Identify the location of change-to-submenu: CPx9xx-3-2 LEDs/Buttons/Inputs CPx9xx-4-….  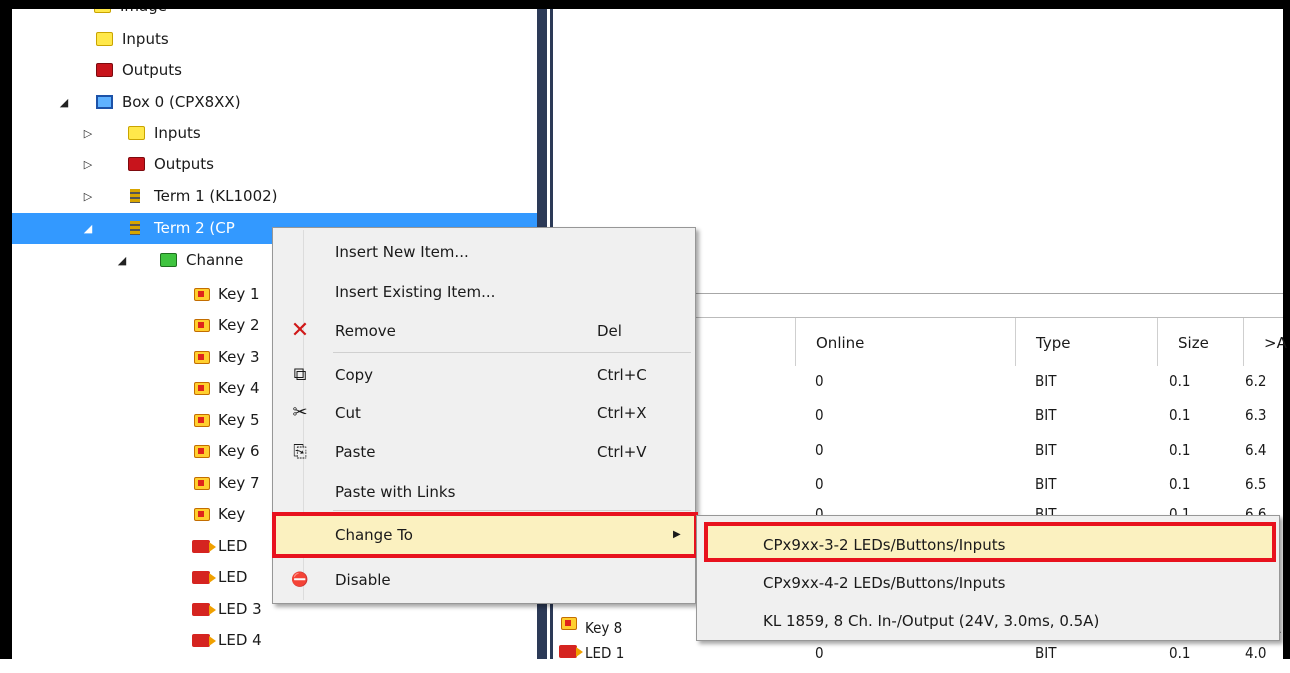
(988, 578).